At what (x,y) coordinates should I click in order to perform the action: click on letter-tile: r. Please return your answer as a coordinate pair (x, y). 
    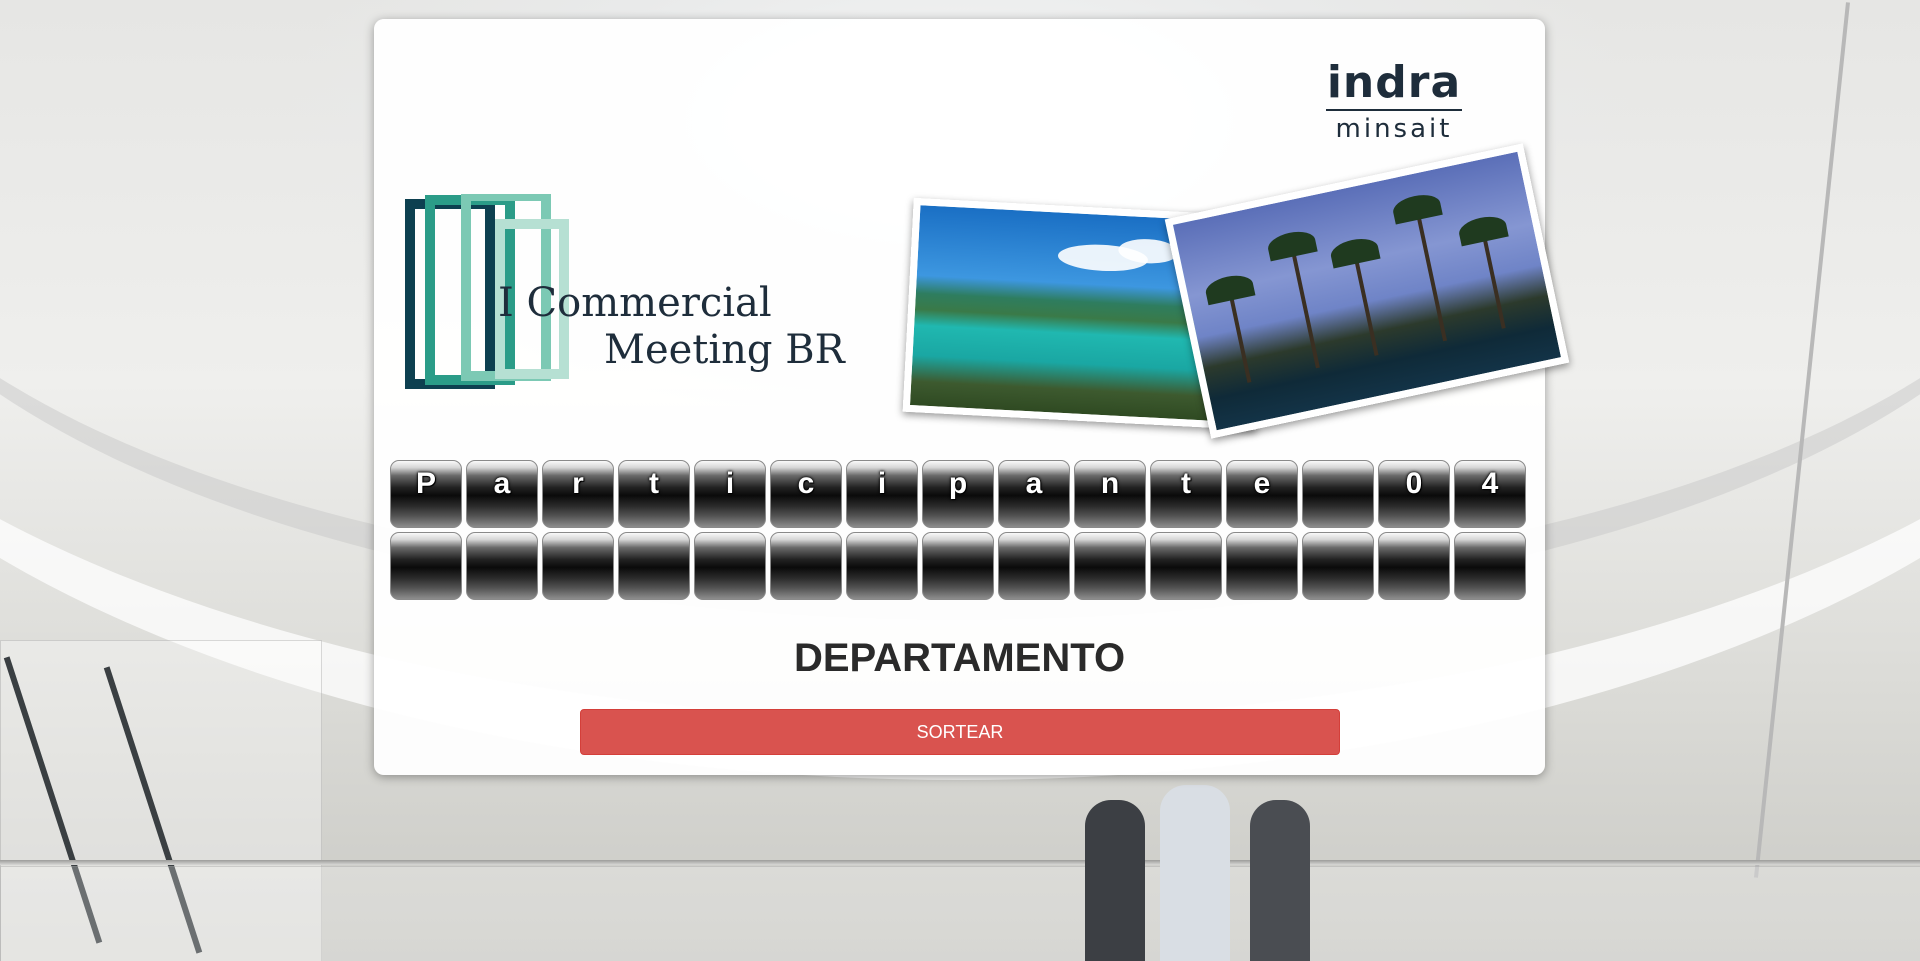
    Looking at the image, I should click on (578, 494).